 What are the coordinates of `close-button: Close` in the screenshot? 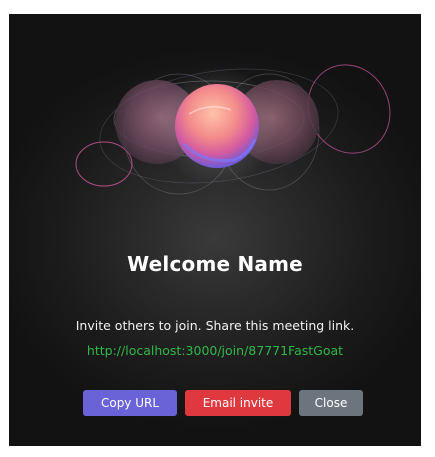 It's located at (331, 403).